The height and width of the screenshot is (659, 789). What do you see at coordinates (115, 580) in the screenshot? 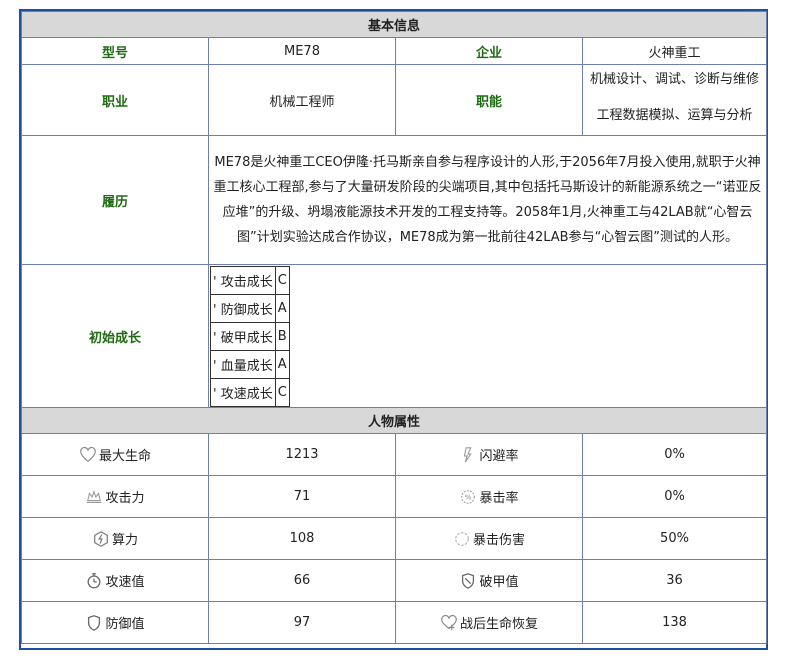
I see `attr-cell: 攻速值` at bounding box center [115, 580].